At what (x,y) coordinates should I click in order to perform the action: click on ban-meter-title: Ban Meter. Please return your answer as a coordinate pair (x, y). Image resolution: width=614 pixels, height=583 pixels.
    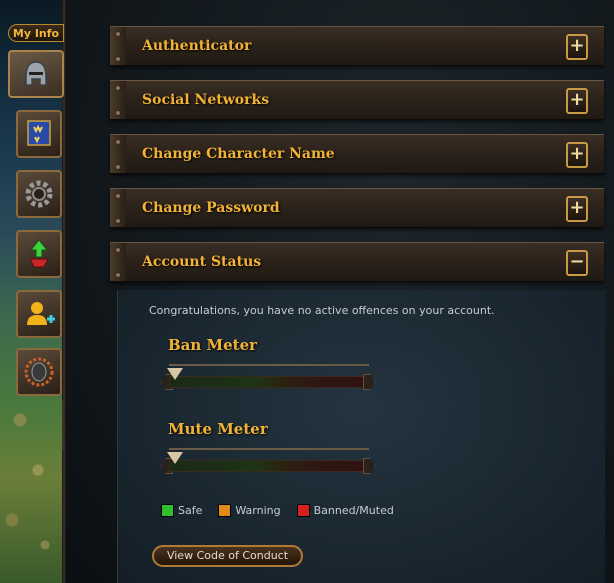
    Looking at the image, I should click on (213, 345).